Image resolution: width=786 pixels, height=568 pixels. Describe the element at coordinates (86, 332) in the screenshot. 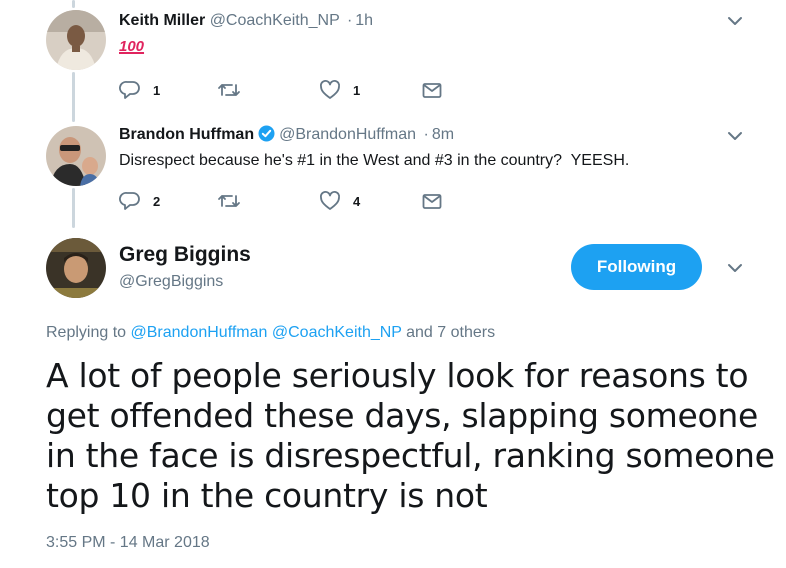

I see `replying-prefix: Replying to` at that location.